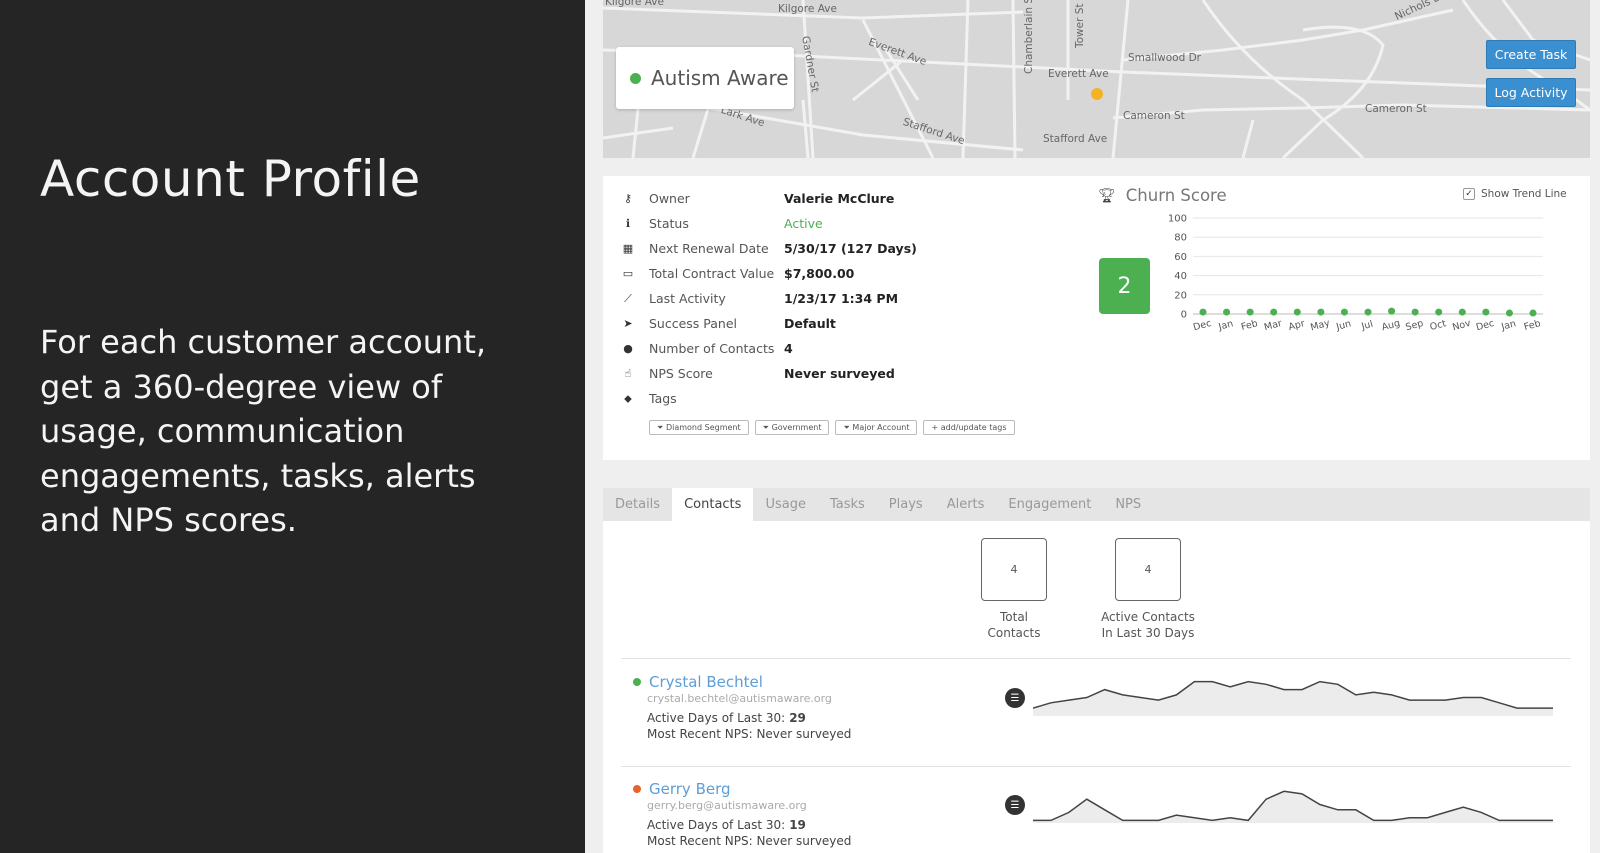 This screenshot has height=853, width=1600. What do you see at coordinates (1508, 325) in the screenshot?
I see `x-tick-label: Jan` at bounding box center [1508, 325].